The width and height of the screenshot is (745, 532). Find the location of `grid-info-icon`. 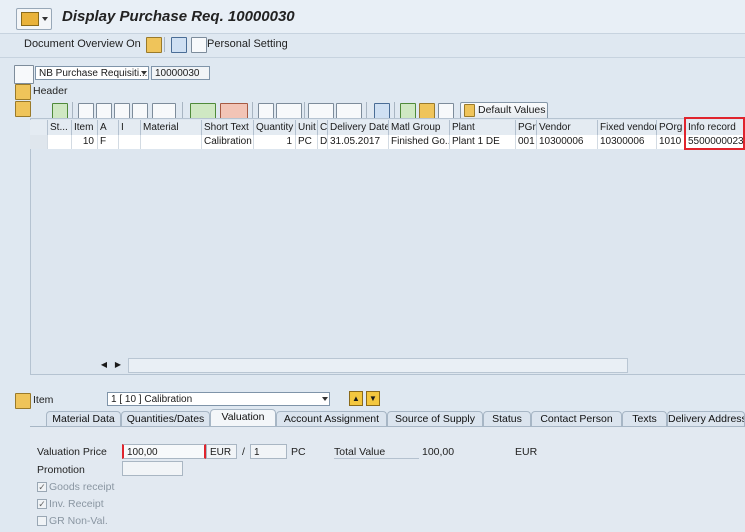

grid-info-icon is located at coordinates (382, 111).